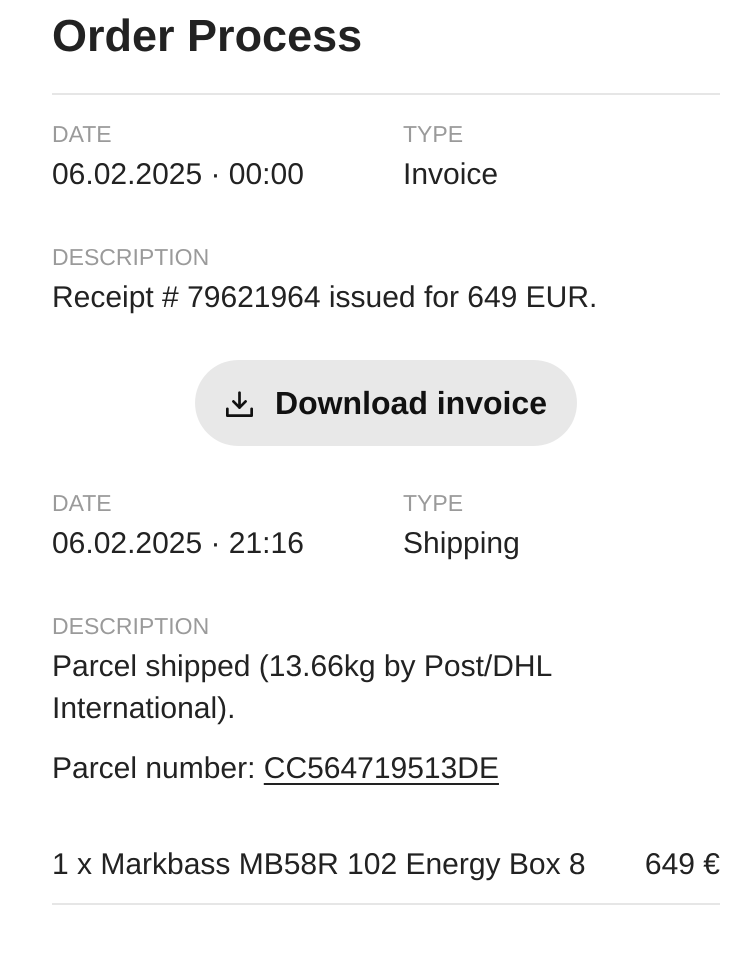  Describe the element at coordinates (386, 403) in the screenshot. I see `download-invoice-button: Download invoice` at that location.